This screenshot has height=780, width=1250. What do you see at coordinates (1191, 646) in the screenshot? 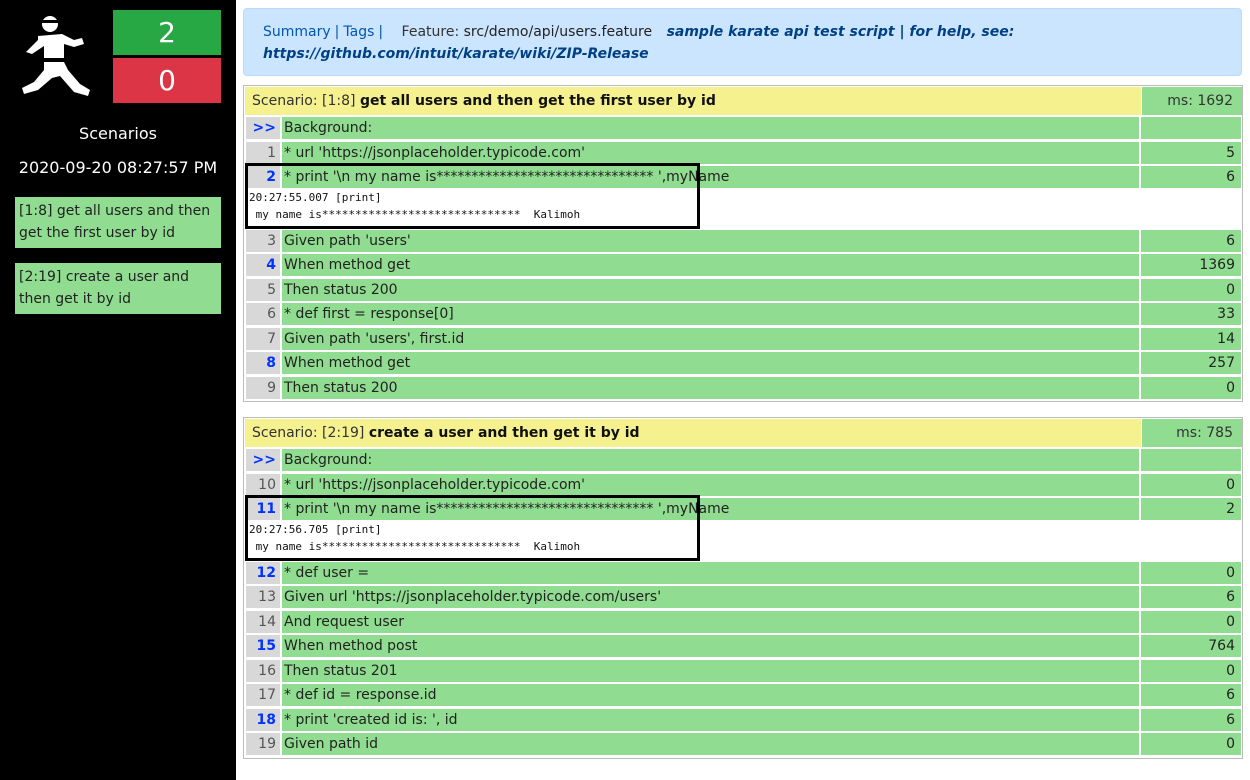
I see `step-duration: 764` at bounding box center [1191, 646].